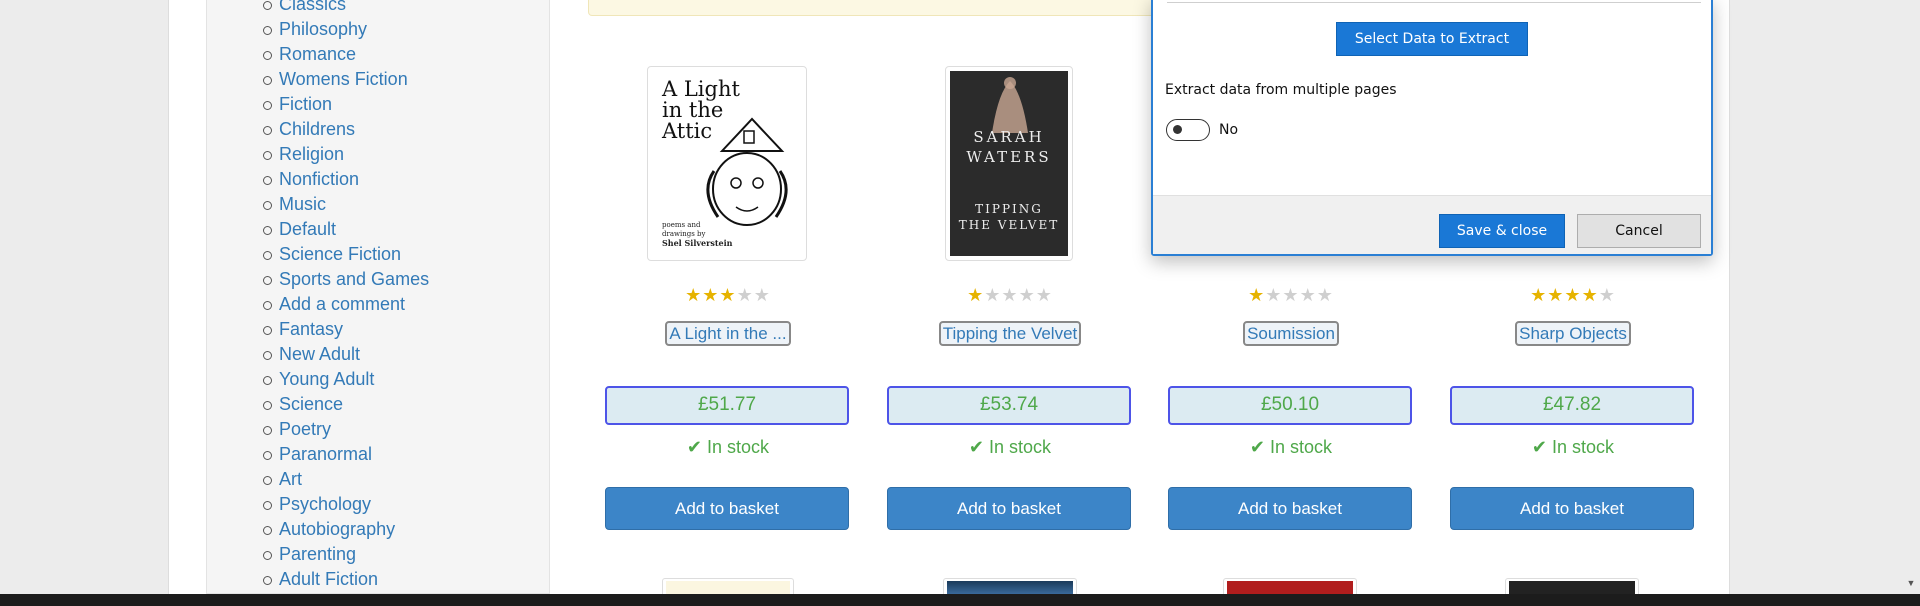  Describe the element at coordinates (346, 29) in the screenshot. I see `category-link: Philosophy` at that location.